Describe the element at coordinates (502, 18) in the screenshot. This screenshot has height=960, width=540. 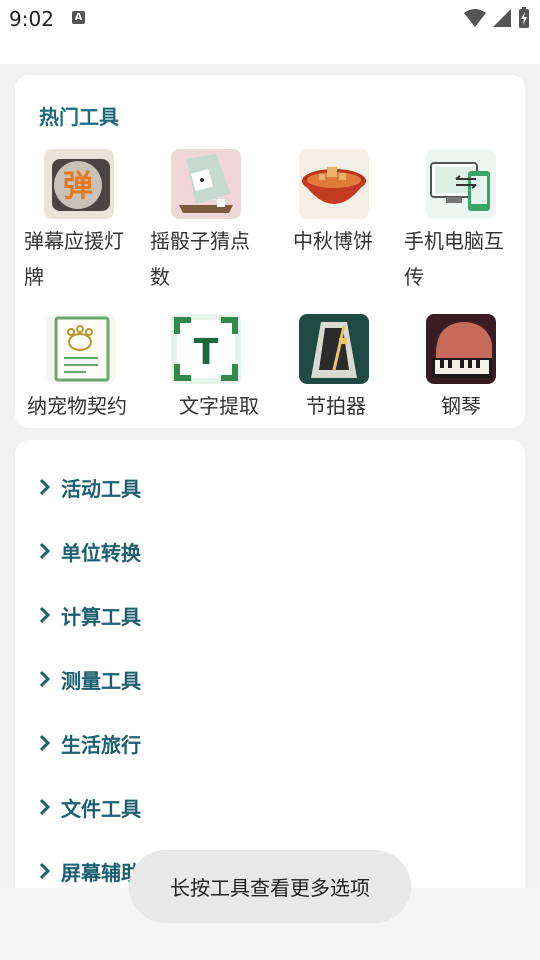
I see `signal-icon` at that location.